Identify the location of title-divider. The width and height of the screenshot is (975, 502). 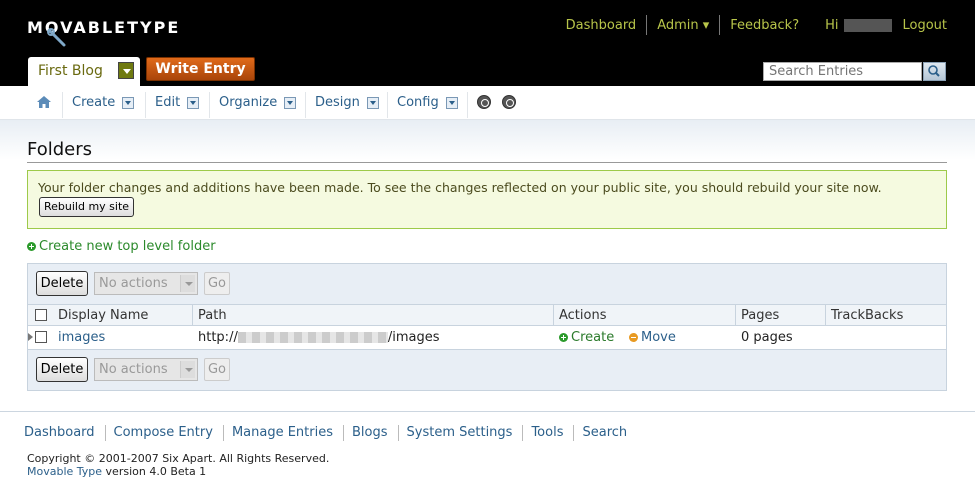
(487, 162).